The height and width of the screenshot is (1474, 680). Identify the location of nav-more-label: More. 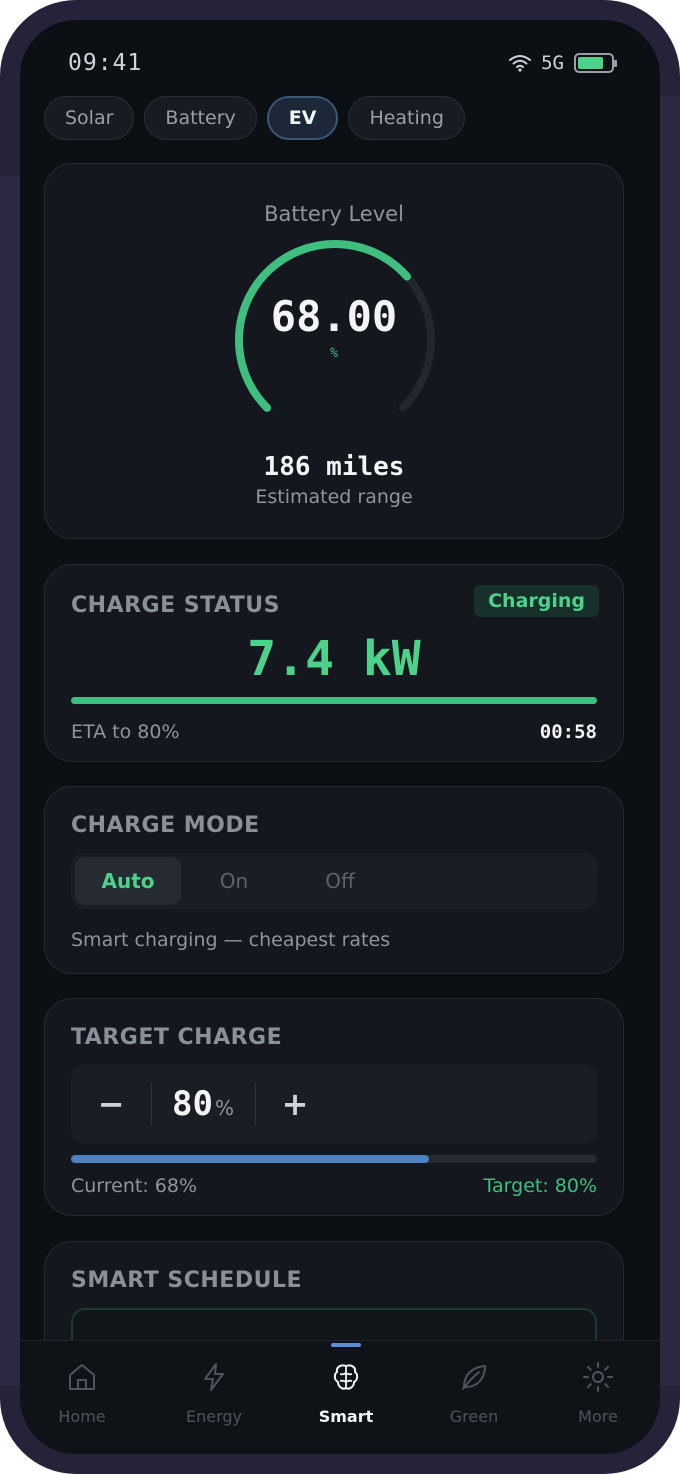
(598, 1416).